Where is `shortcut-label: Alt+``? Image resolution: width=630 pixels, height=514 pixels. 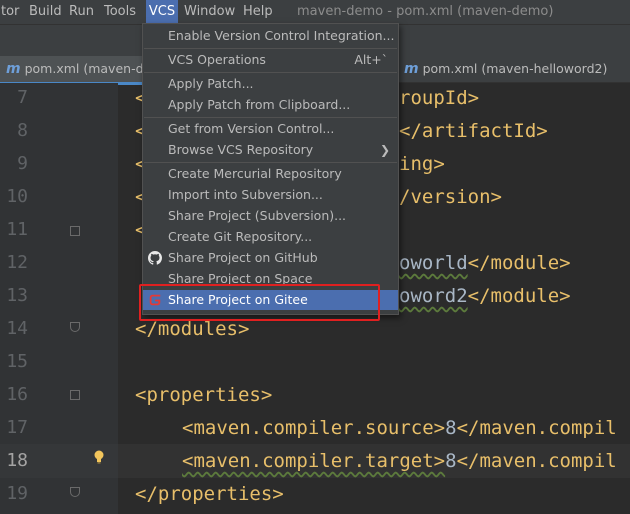
shortcut-label: Alt+` is located at coordinates (371, 59).